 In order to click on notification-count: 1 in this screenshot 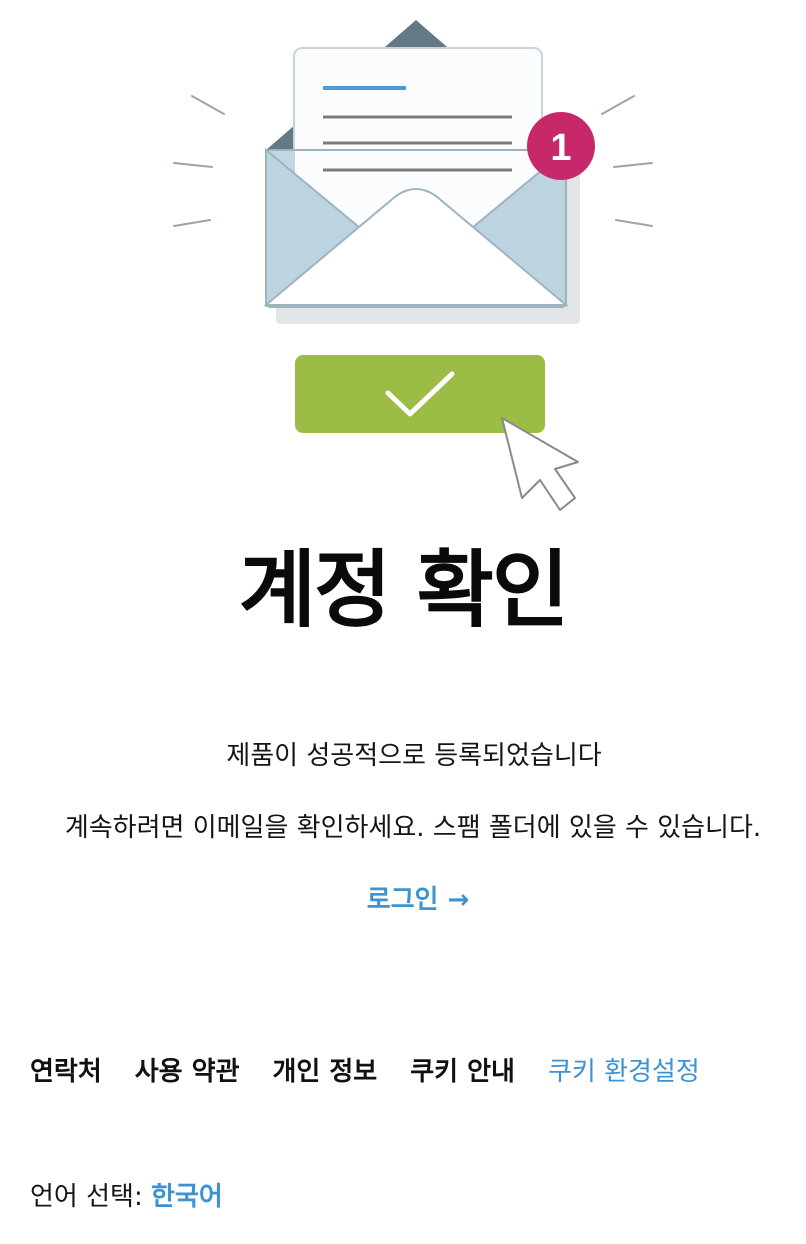, I will do `click(560, 148)`.